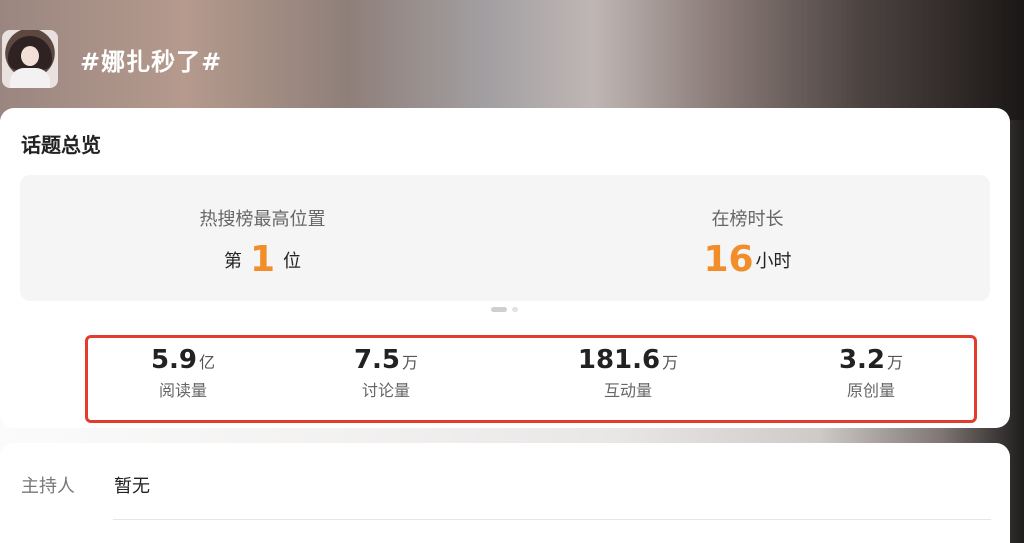  What do you see at coordinates (151, 62) in the screenshot?
I see `topic-title: #娜扎秒了#` at bounding box center [151, 62].